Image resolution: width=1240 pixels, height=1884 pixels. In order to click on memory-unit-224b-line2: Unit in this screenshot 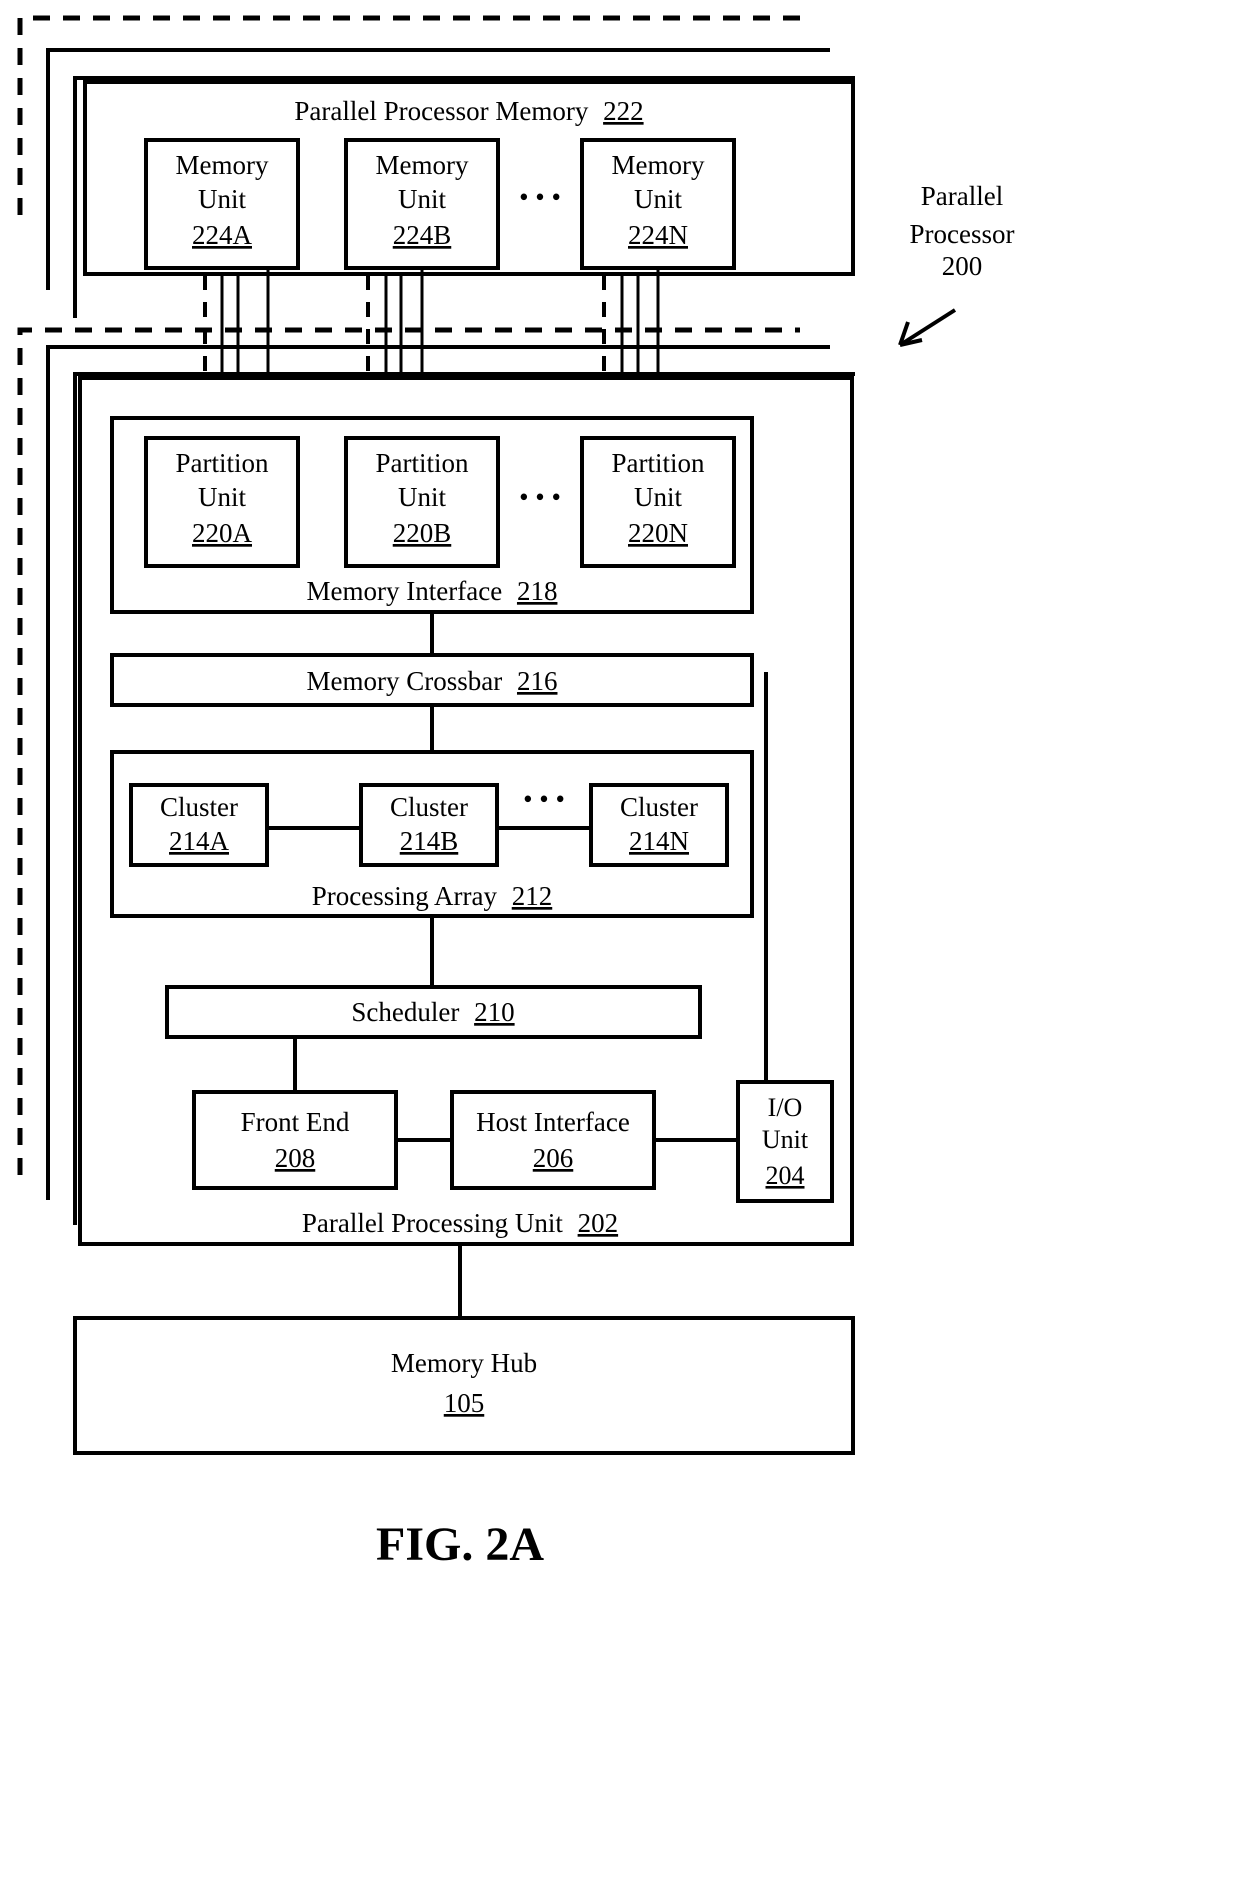, I will do `click(422, 199)`.